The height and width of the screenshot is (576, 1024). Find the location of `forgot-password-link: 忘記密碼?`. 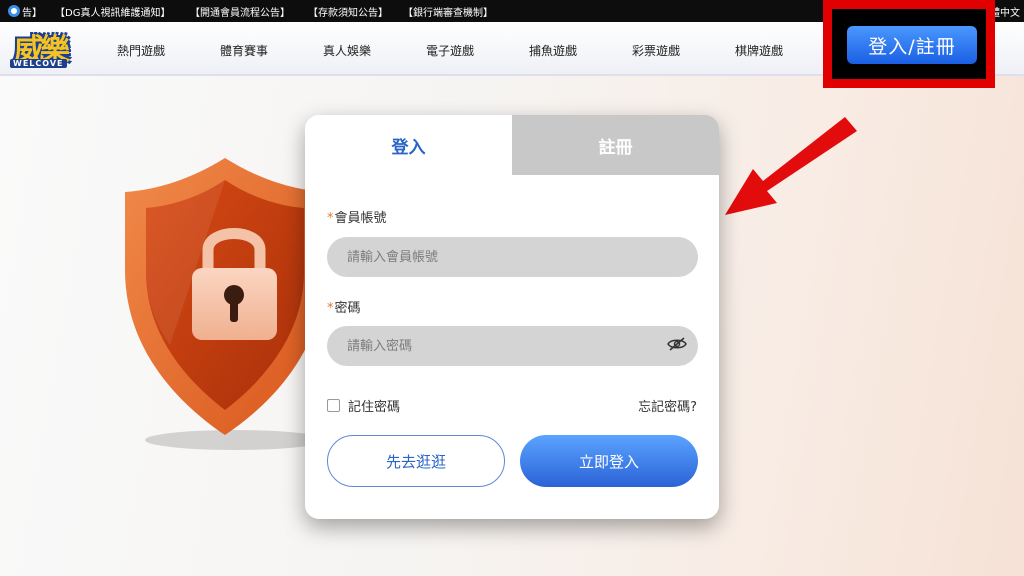

forgot-password-link: 忘記密碼? is located at coordinates (667, 405).